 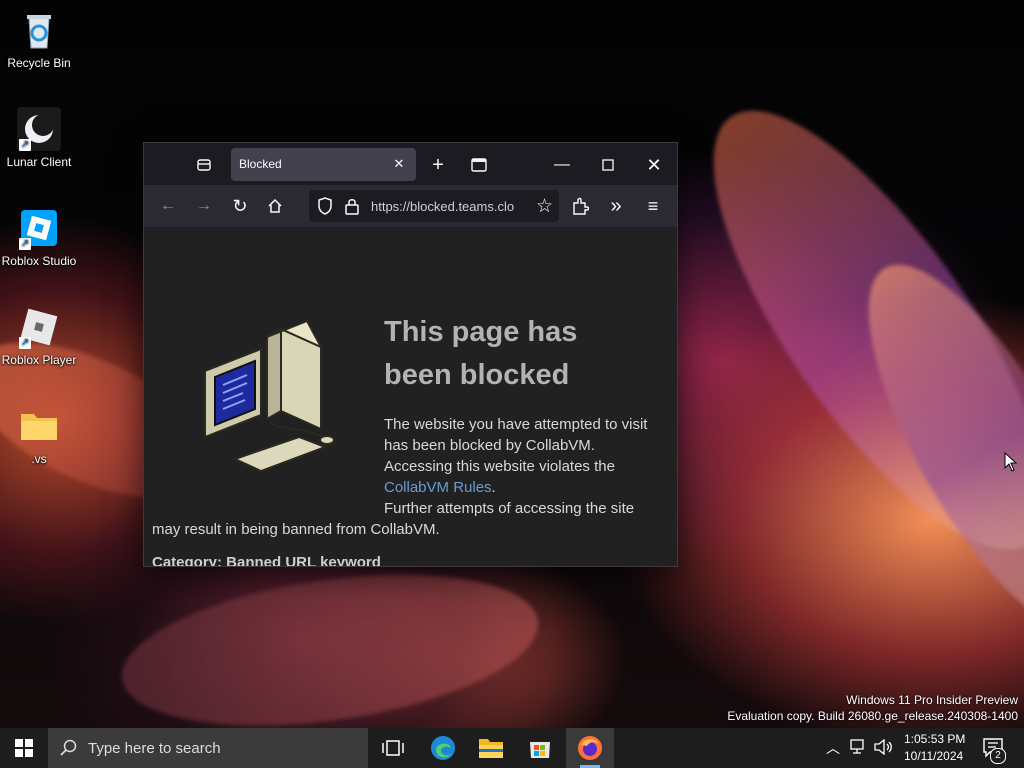 What do you see at coordinates (352, 208) in the screenshot?
I see `lock-icon` at bounding box center [352, 208].